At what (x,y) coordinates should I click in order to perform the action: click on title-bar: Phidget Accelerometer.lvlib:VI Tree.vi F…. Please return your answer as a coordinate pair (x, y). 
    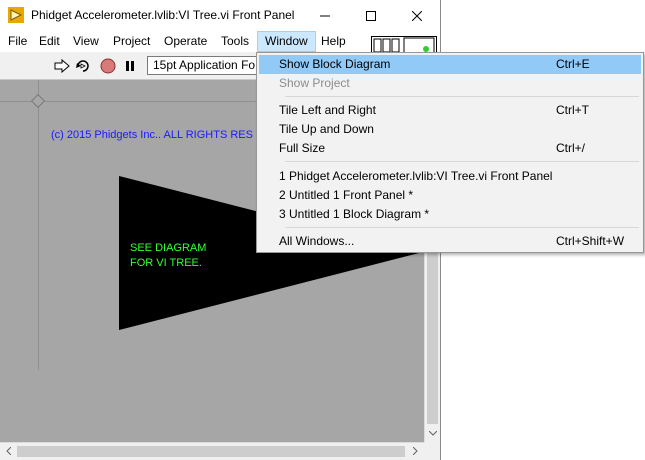
    Looking at the image, I should click on (220, 15).